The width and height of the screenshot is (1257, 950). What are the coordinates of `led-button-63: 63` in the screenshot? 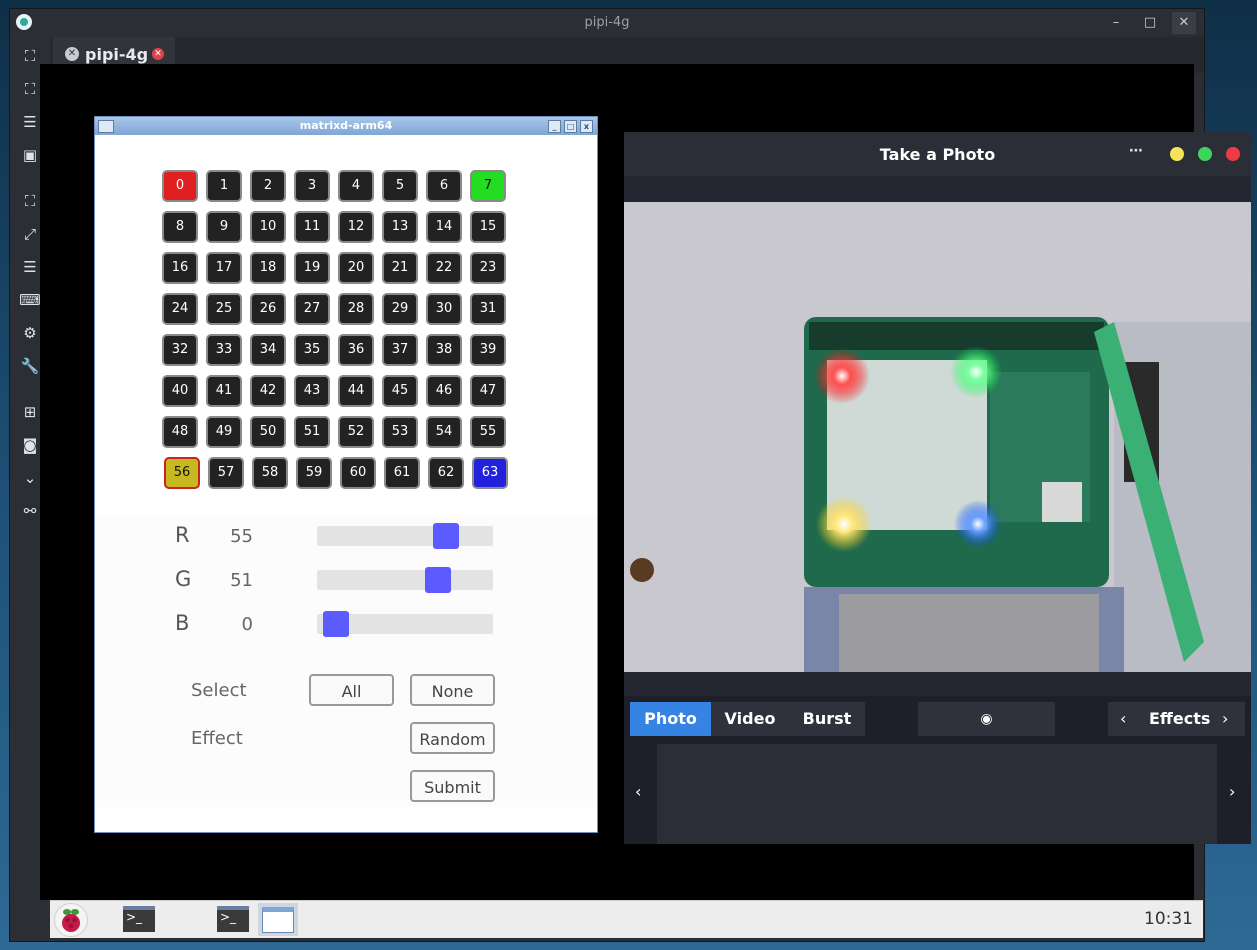 It's located at (490, 473).